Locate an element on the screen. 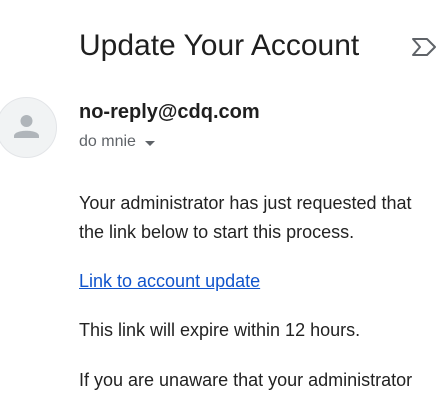  sender-address: no-reply@cdq.com is located at coordinates (169, 112).